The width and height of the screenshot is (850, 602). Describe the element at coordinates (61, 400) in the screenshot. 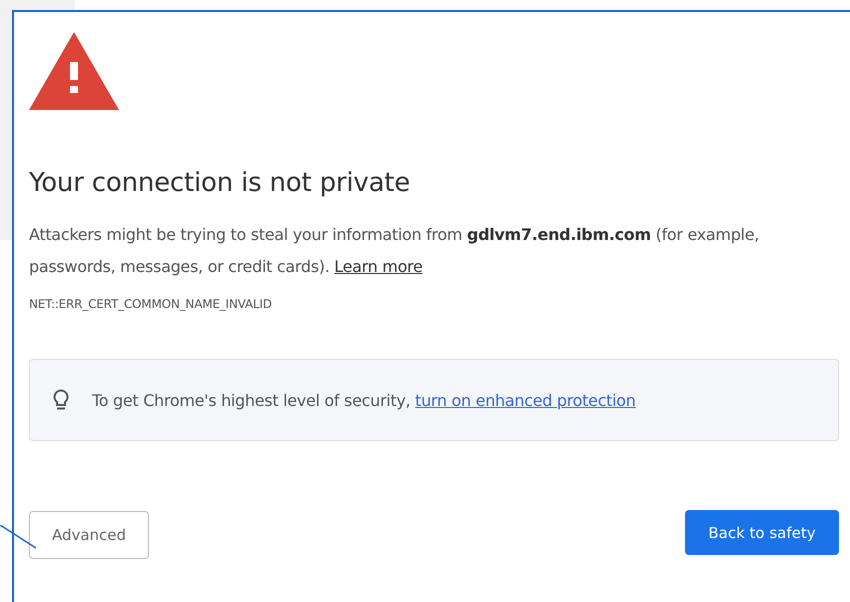

I see `lightbulb-icon` at that location.